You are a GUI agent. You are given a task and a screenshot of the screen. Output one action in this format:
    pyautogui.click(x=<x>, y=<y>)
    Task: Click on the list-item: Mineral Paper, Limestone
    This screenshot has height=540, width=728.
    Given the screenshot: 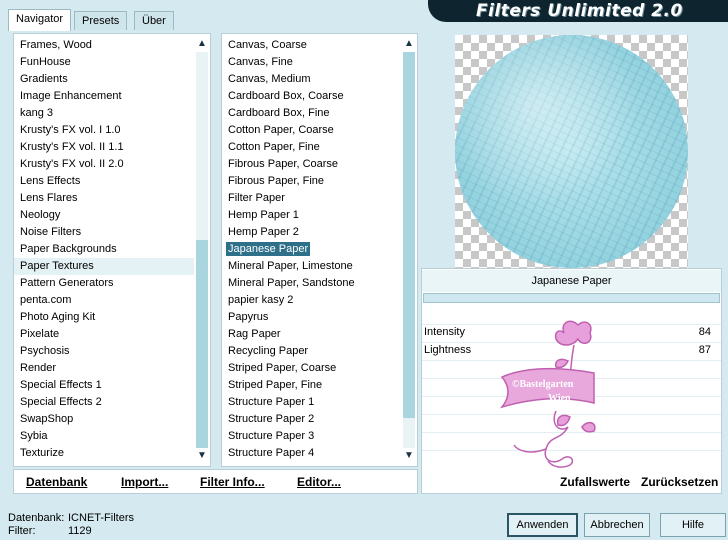 What is the action you would take?
    pyautogui.click(x=311, y=266)
    